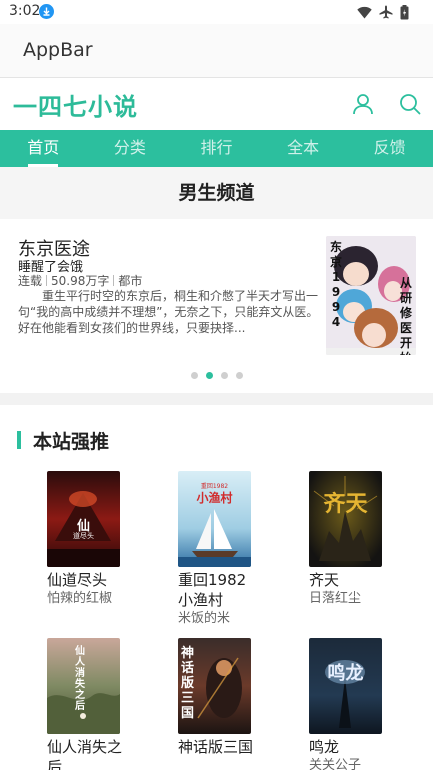 This screenshot has height=770, width=433. What do you see at coordinates (345, 519) in the screenshot?
I see `book-cover: 齐天` at bounding box center [345, 519].